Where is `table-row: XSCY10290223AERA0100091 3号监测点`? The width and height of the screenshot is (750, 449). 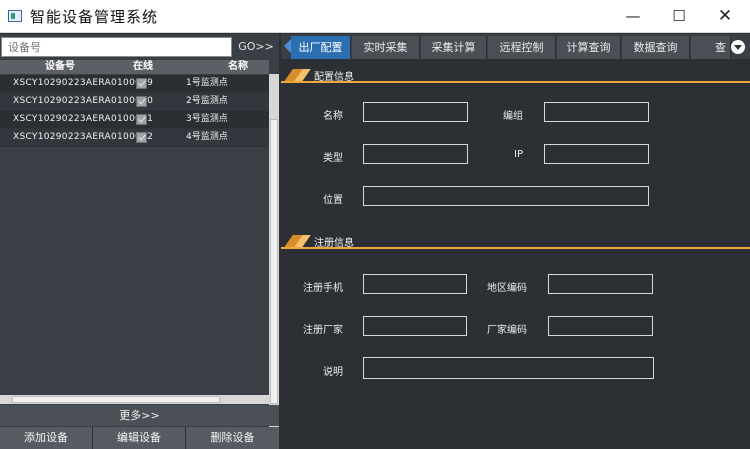
table-row: XSCY10290223AERA0100091 3号监测点 is located at coordinates (134, 120).